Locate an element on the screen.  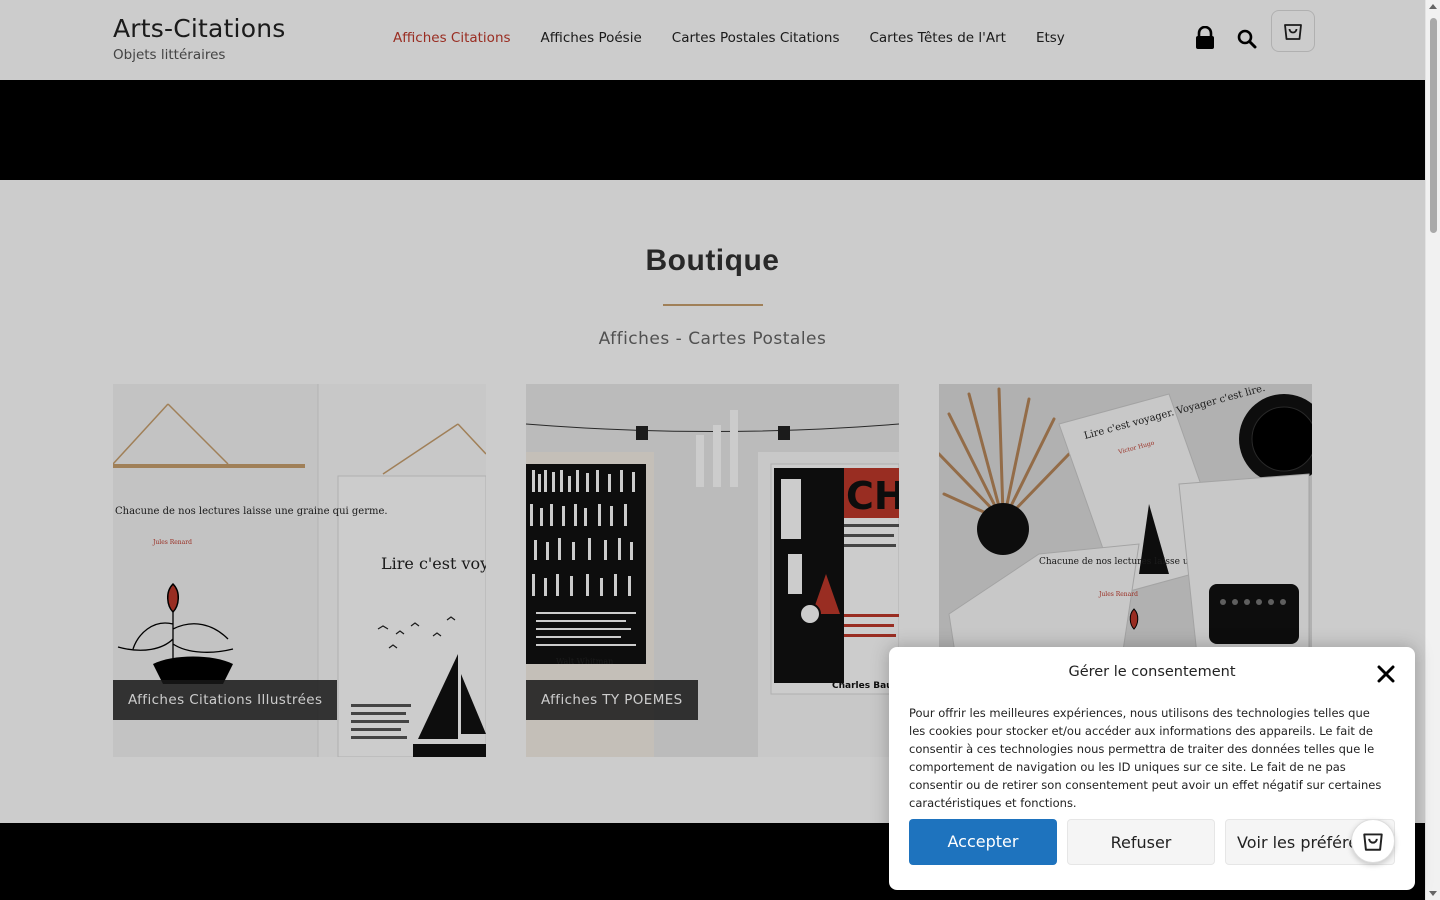
nav-item-cartes-postales-citations: Cartes Postales Citations is located at coordinates (756, 38).